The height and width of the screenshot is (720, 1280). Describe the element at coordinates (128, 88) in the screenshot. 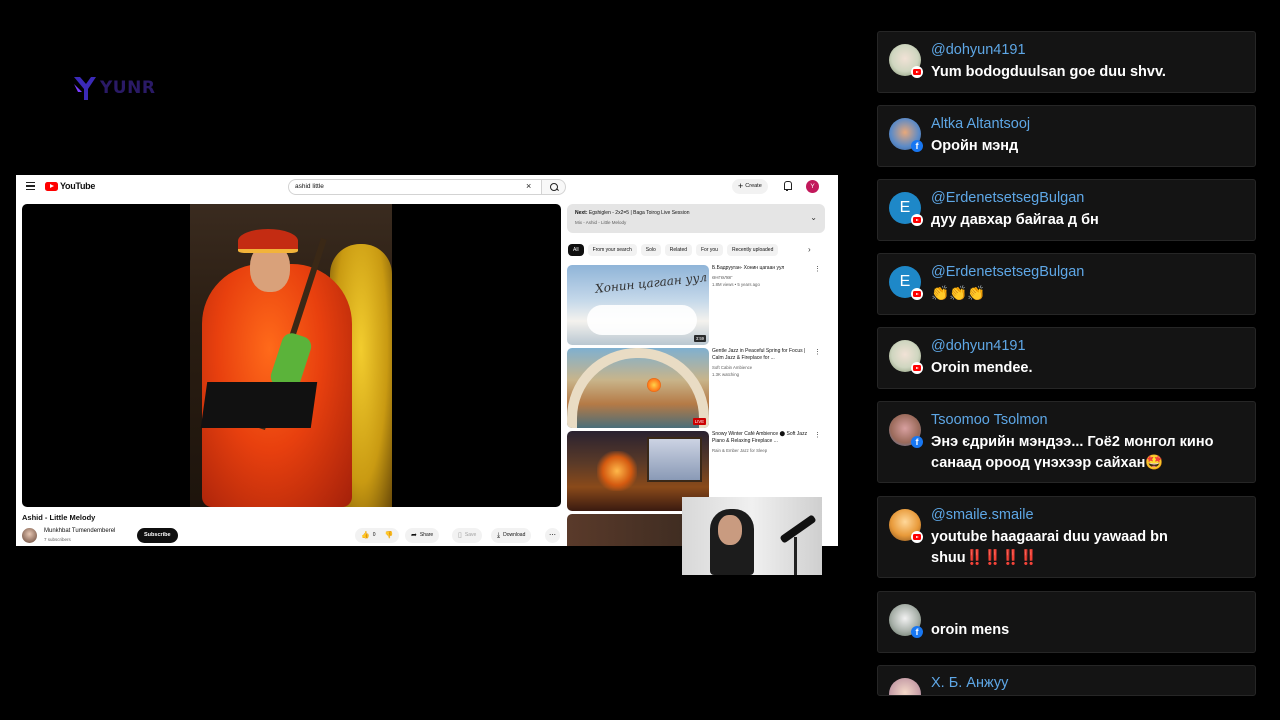

I see `logo-text: YUNR` at that location.